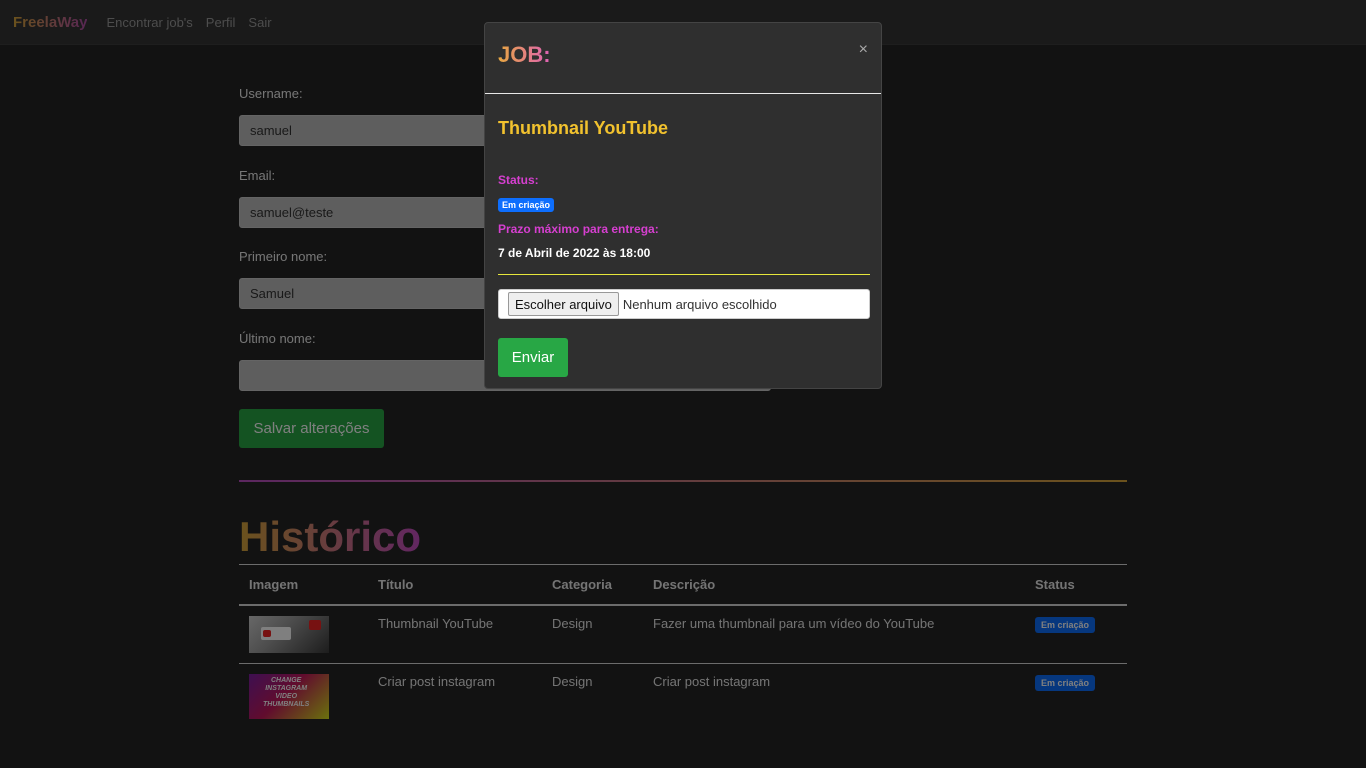 The width and height of the screenshot is (1366, 768). I want to click on modal-divider, so click(684, 274).